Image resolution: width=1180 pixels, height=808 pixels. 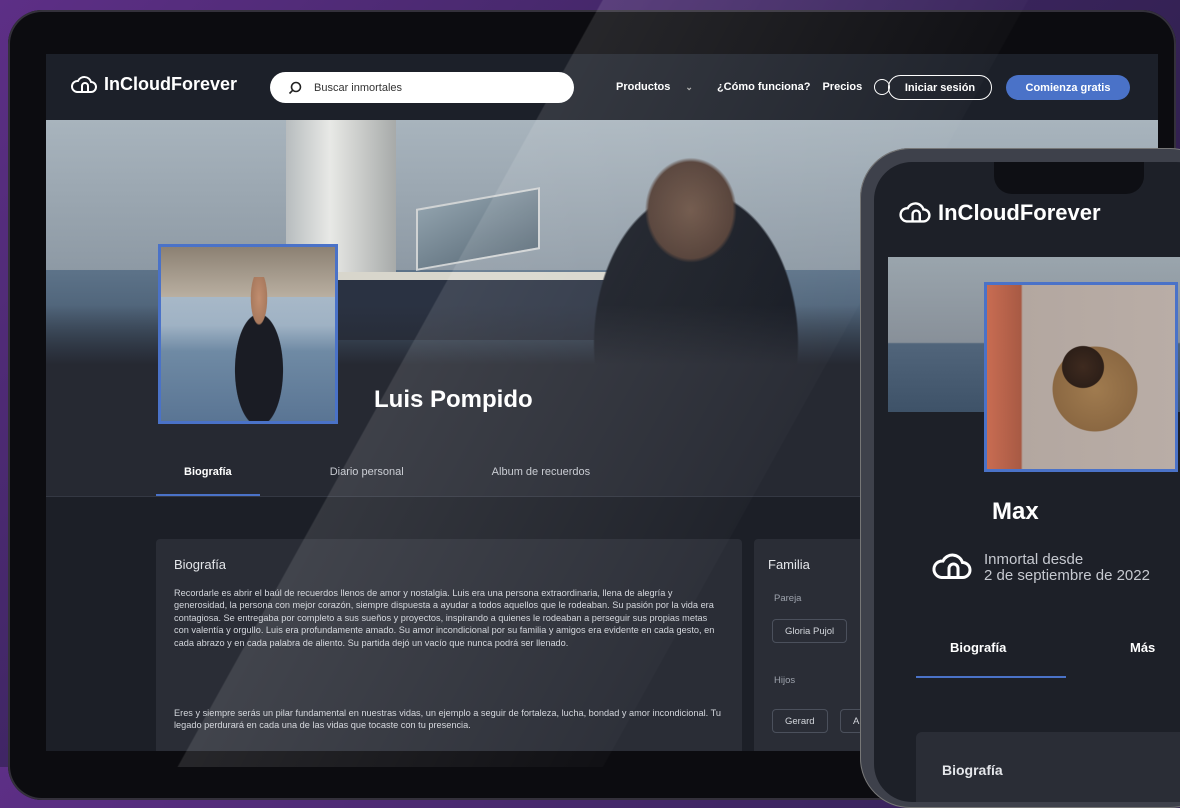 I want to click on nav-products-label: Productos, so click(x=643, y=87).